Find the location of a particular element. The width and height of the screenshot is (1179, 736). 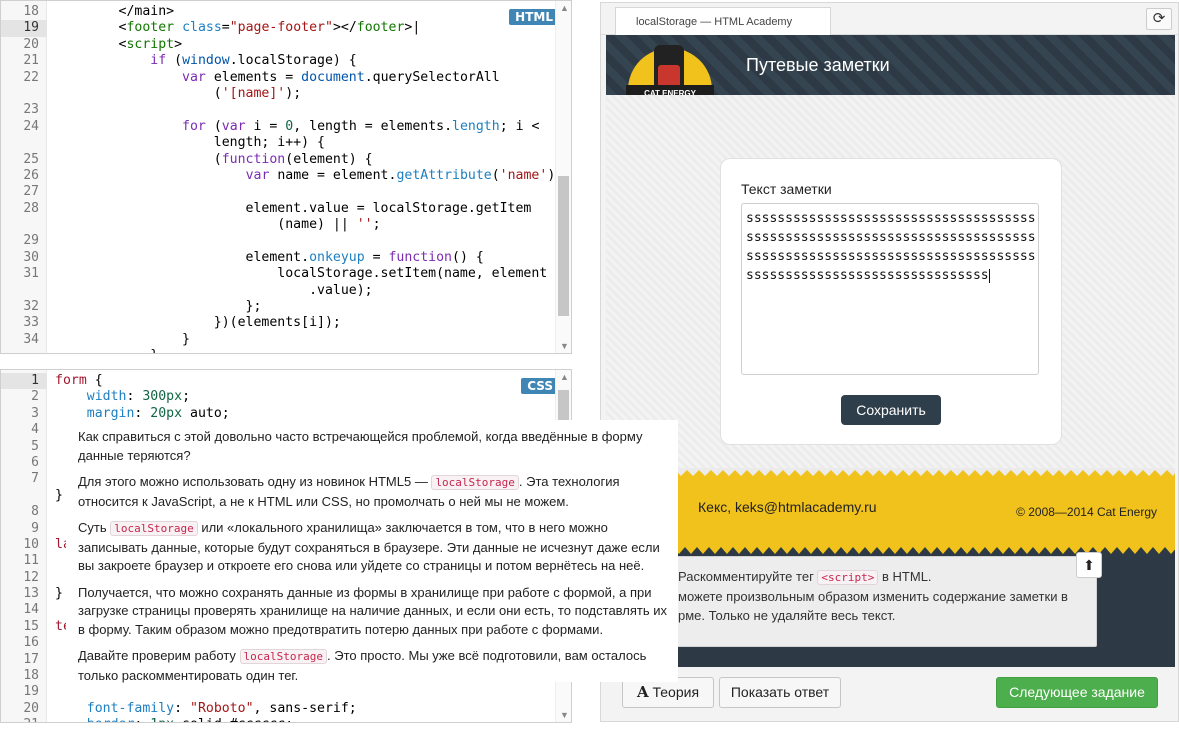

code-text: length; i++) { is located at coordinates (190, 143).